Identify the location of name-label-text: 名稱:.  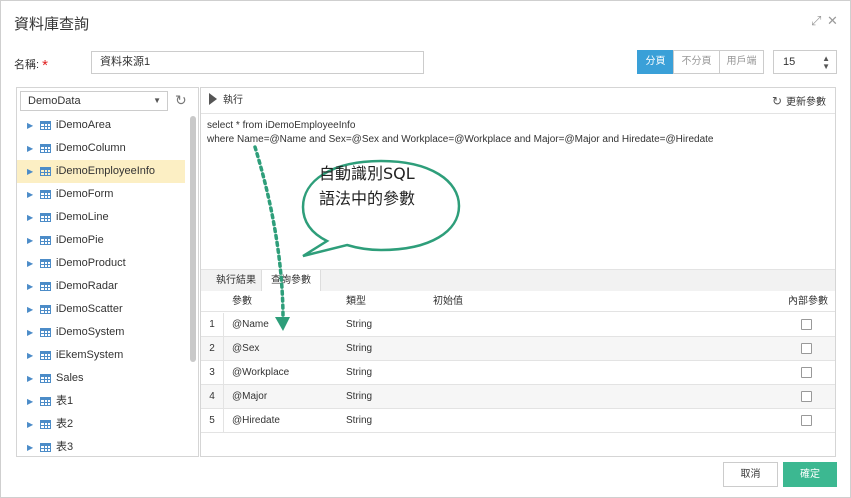
(27, 65).